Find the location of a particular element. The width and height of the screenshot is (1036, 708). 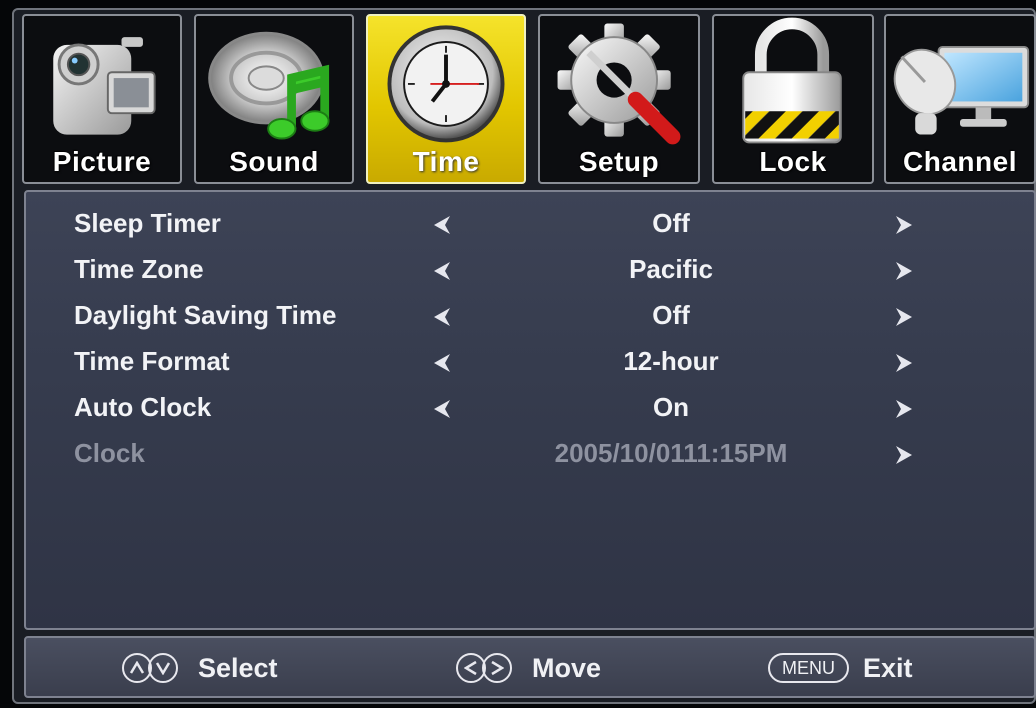

tab-setup: Setup is located at coordinates (619, 99).